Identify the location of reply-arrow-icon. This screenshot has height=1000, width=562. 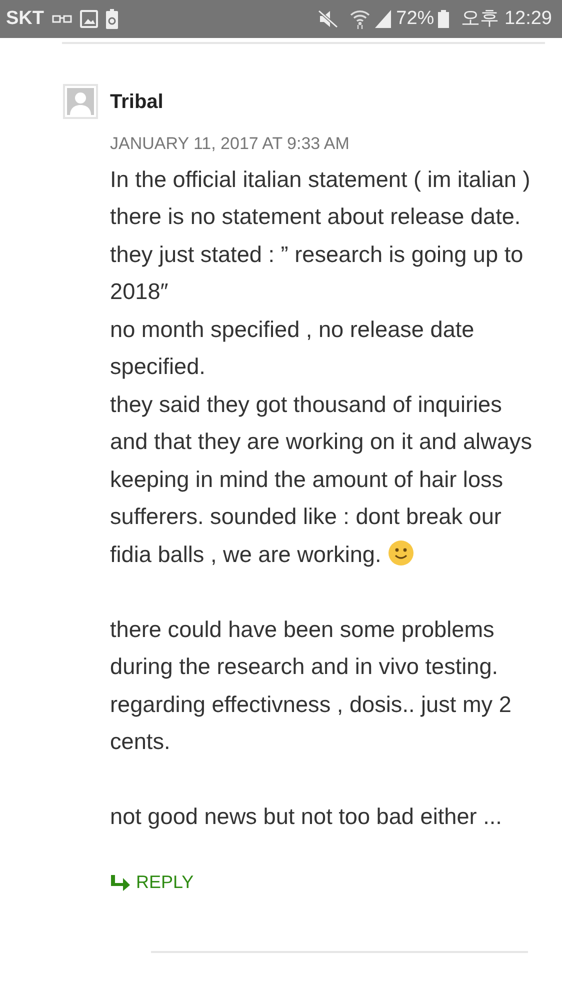
(120, 882).